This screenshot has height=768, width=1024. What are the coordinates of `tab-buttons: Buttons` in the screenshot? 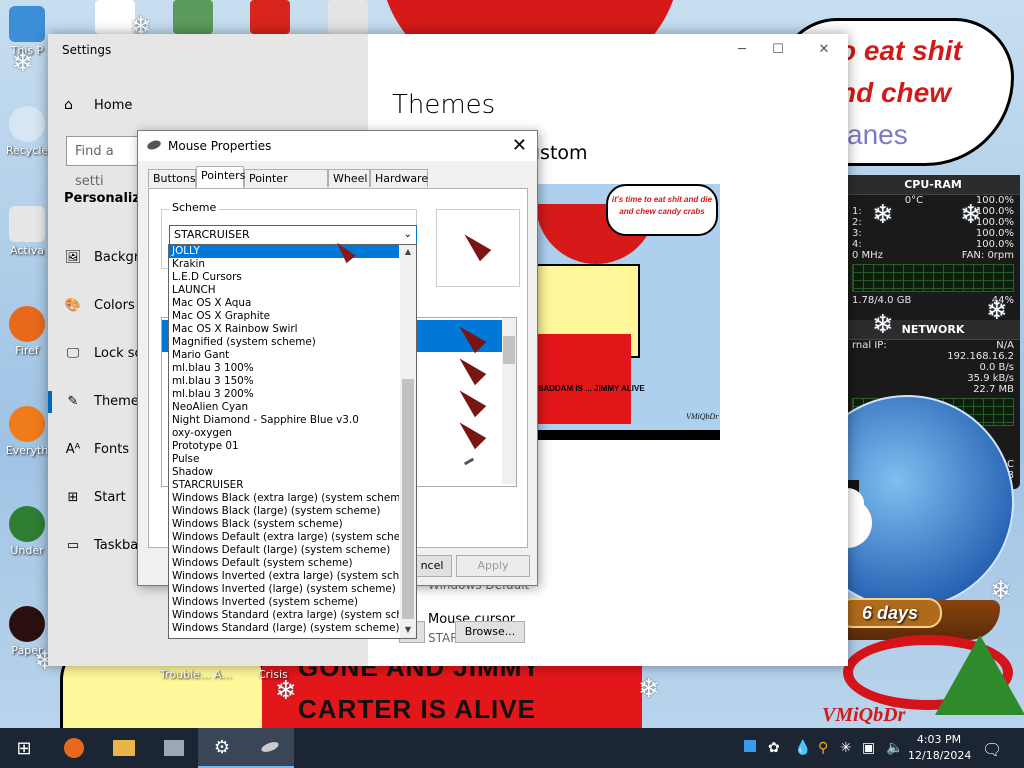 It's located at (172, 178).